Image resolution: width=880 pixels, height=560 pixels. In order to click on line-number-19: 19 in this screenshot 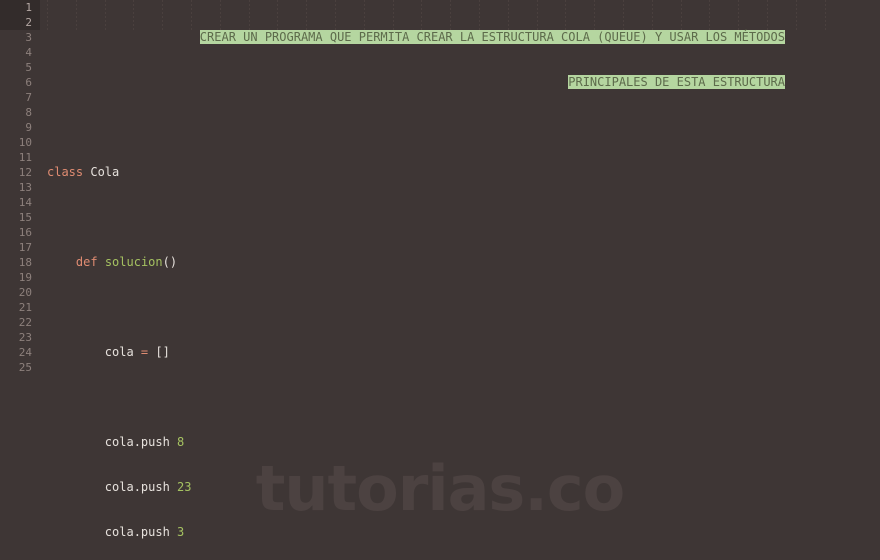, I will do `click(20, 277)`.